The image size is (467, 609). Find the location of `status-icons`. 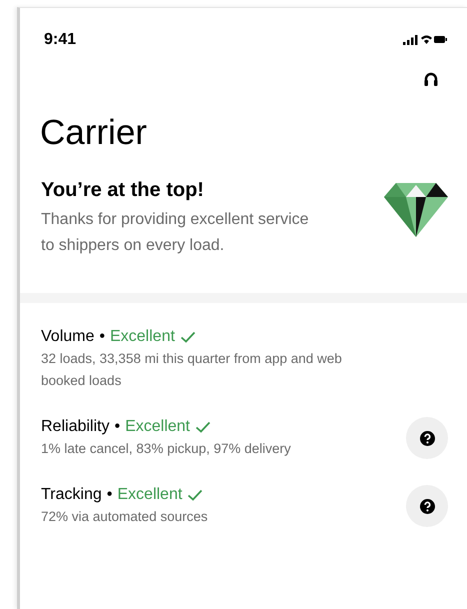

status-icons is located at coordinates (425, 40).